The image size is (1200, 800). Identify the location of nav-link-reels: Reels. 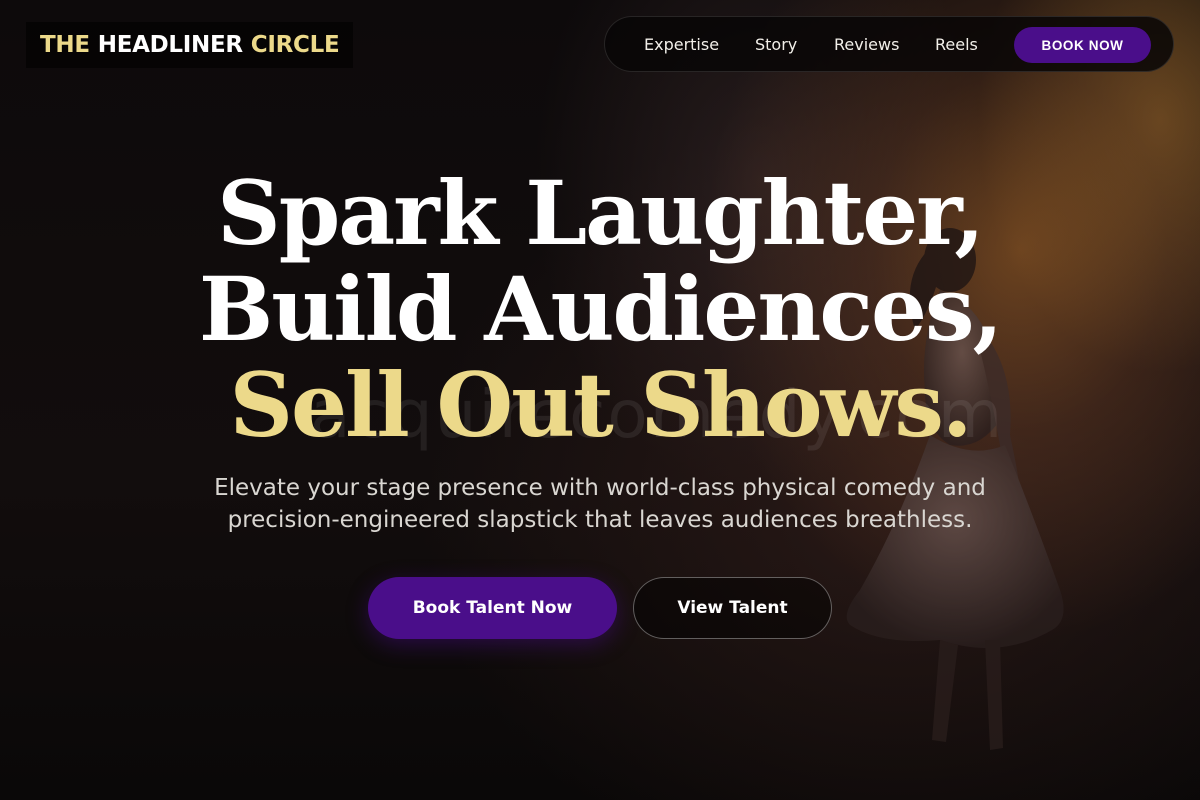
(956, 44).